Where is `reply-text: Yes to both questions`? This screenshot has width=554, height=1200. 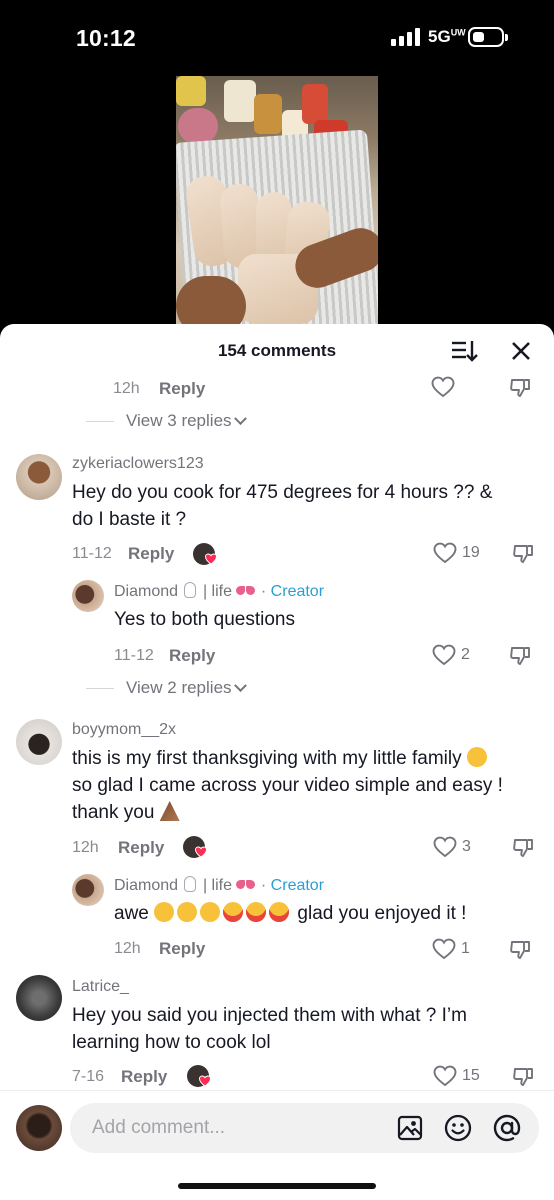 reply-text: Yes to both questions is located at coordinates (204, 619).